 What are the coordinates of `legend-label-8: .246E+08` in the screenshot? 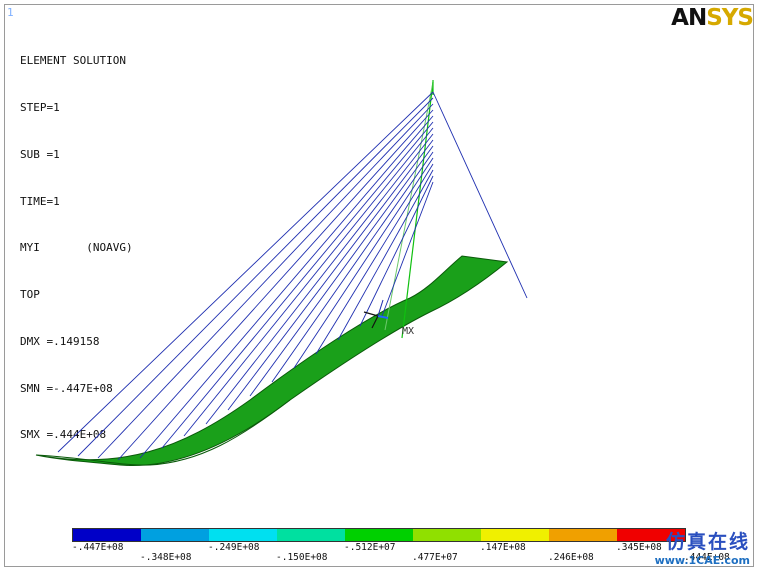 It's located at (571, 557).